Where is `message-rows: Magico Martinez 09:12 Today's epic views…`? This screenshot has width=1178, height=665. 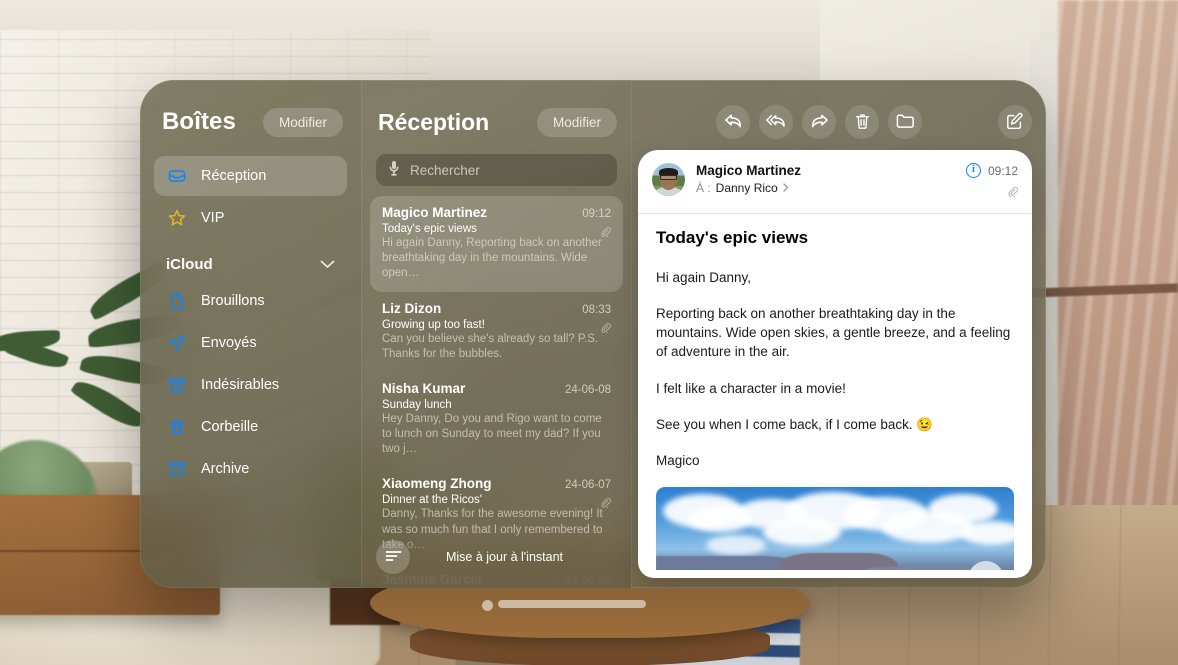
message-rows: Magico Martinez 09:12 Today's epic views… is located at coordinates (496, 392).